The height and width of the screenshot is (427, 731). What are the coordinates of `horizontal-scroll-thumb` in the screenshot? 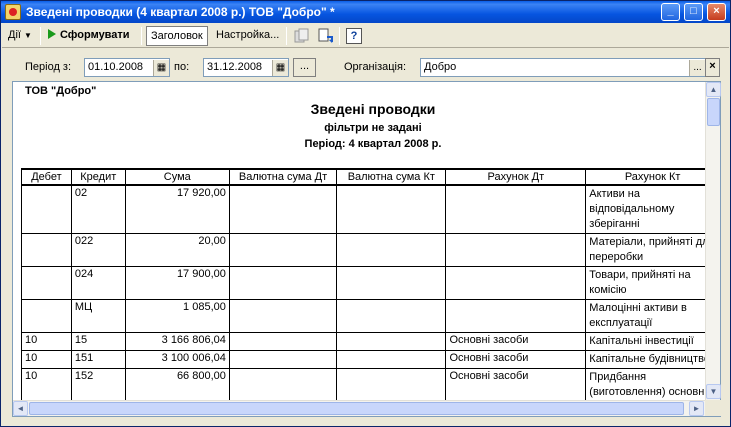 It's located at (356, 408).